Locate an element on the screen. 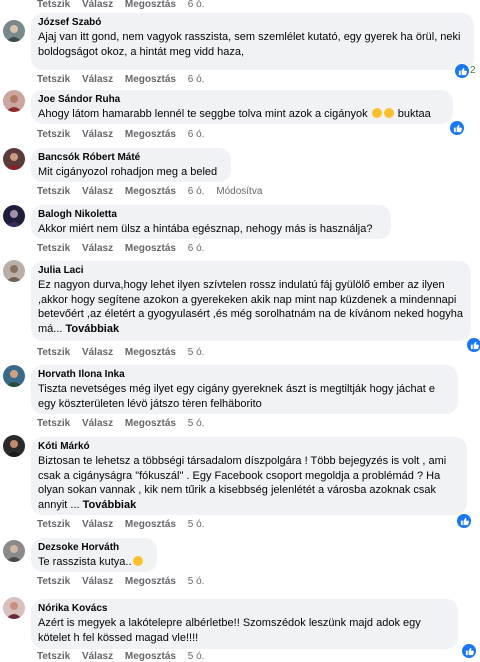 This screenshot has height=662, width=480. laughing-emoji-icon is located at coordinates (388, 113).